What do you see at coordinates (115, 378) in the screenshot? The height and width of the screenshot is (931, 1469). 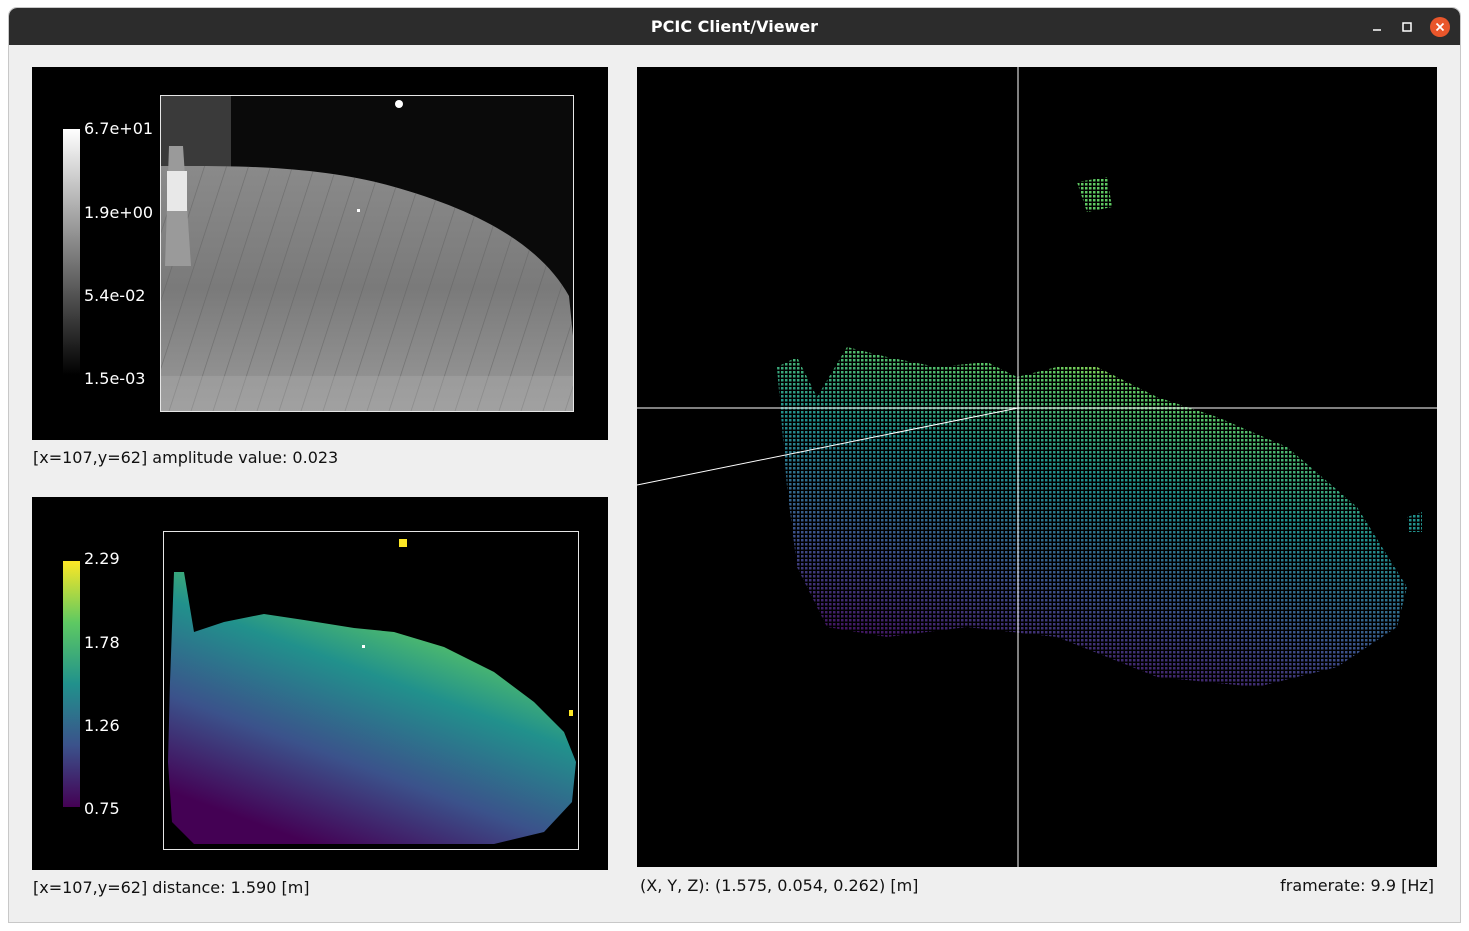 I see `amplitude-tick-min: 1.5e-03` at bounding box center [115, 378].